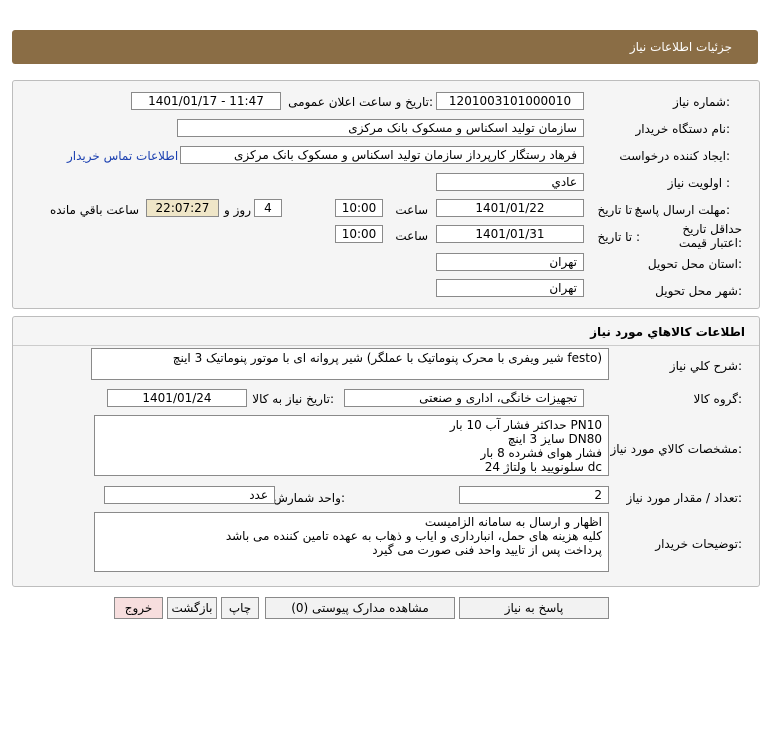 The image size is (770, 745). What do you see at coordinates (359, 234) in the screenshot?
I see `validity-time-field: 10:00` at bounding box center [359, 234].